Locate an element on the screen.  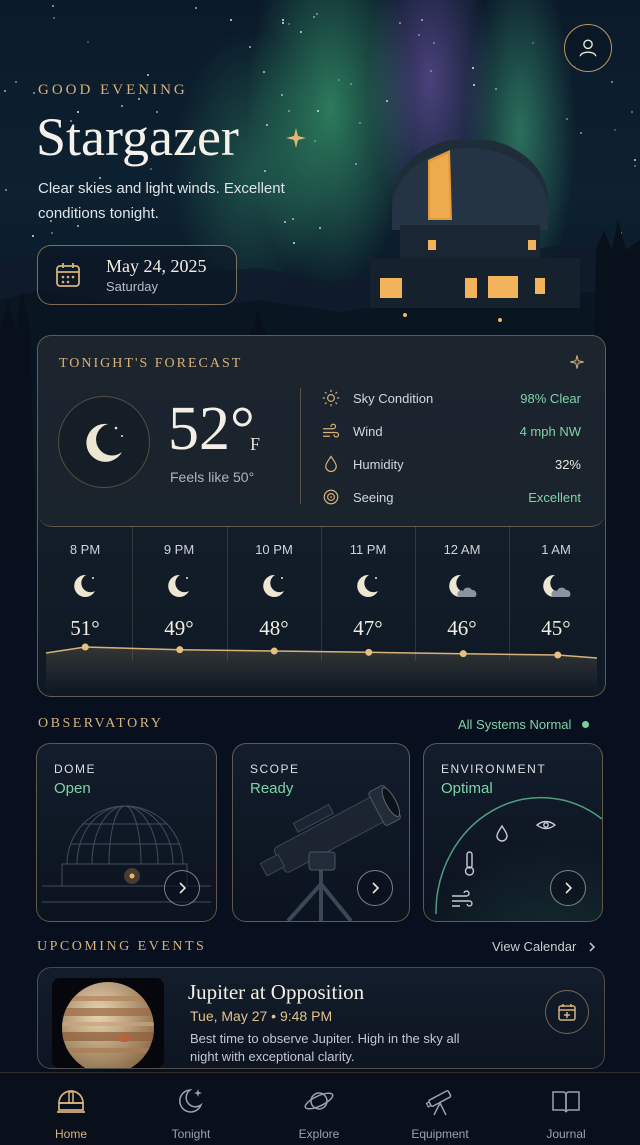
condition-seeing: Seeing Excellent is located at coordinates (451, 497).